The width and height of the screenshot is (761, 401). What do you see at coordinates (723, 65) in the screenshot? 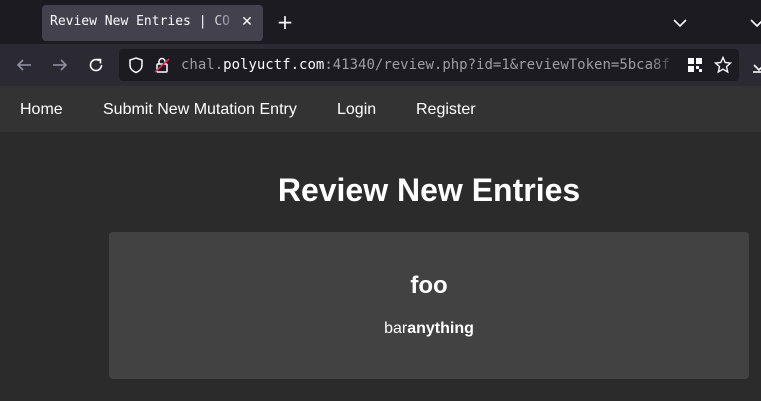
I see `bookmark-star-icon` at bounding box center [723, 65].